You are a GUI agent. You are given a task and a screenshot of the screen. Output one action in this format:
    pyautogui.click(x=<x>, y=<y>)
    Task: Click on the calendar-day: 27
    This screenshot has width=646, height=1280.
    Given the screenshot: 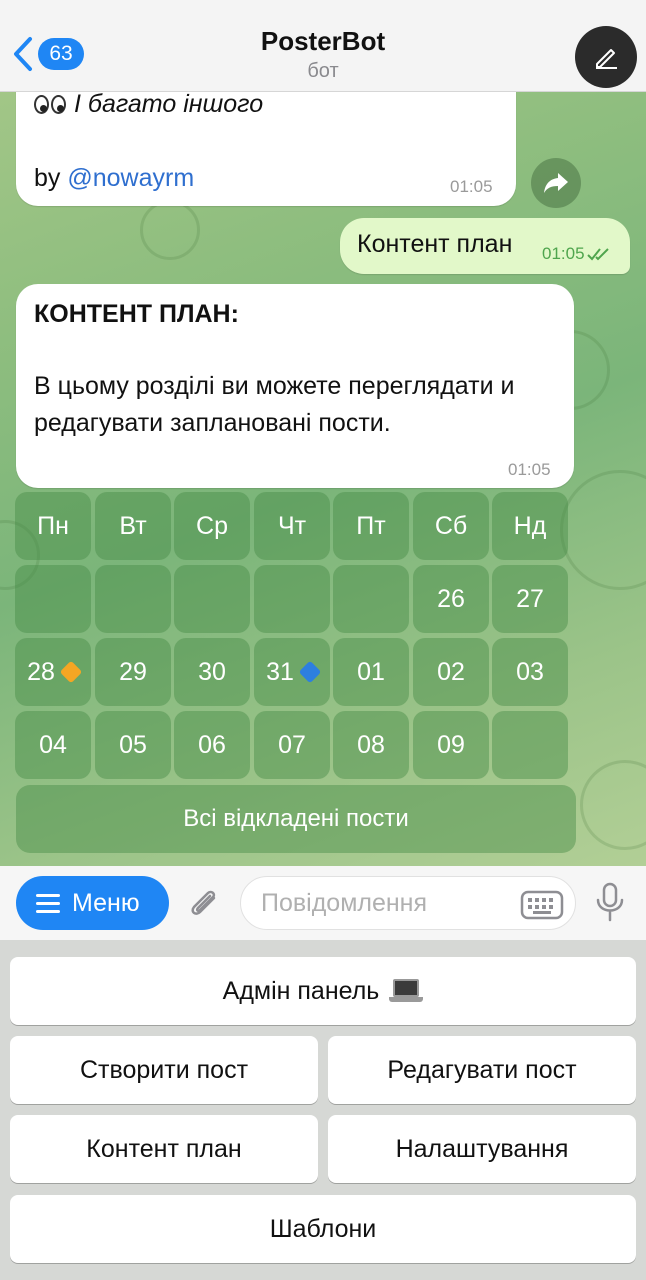 What is the action you would take?
    pyautogui.click(x=530, y=599)
    